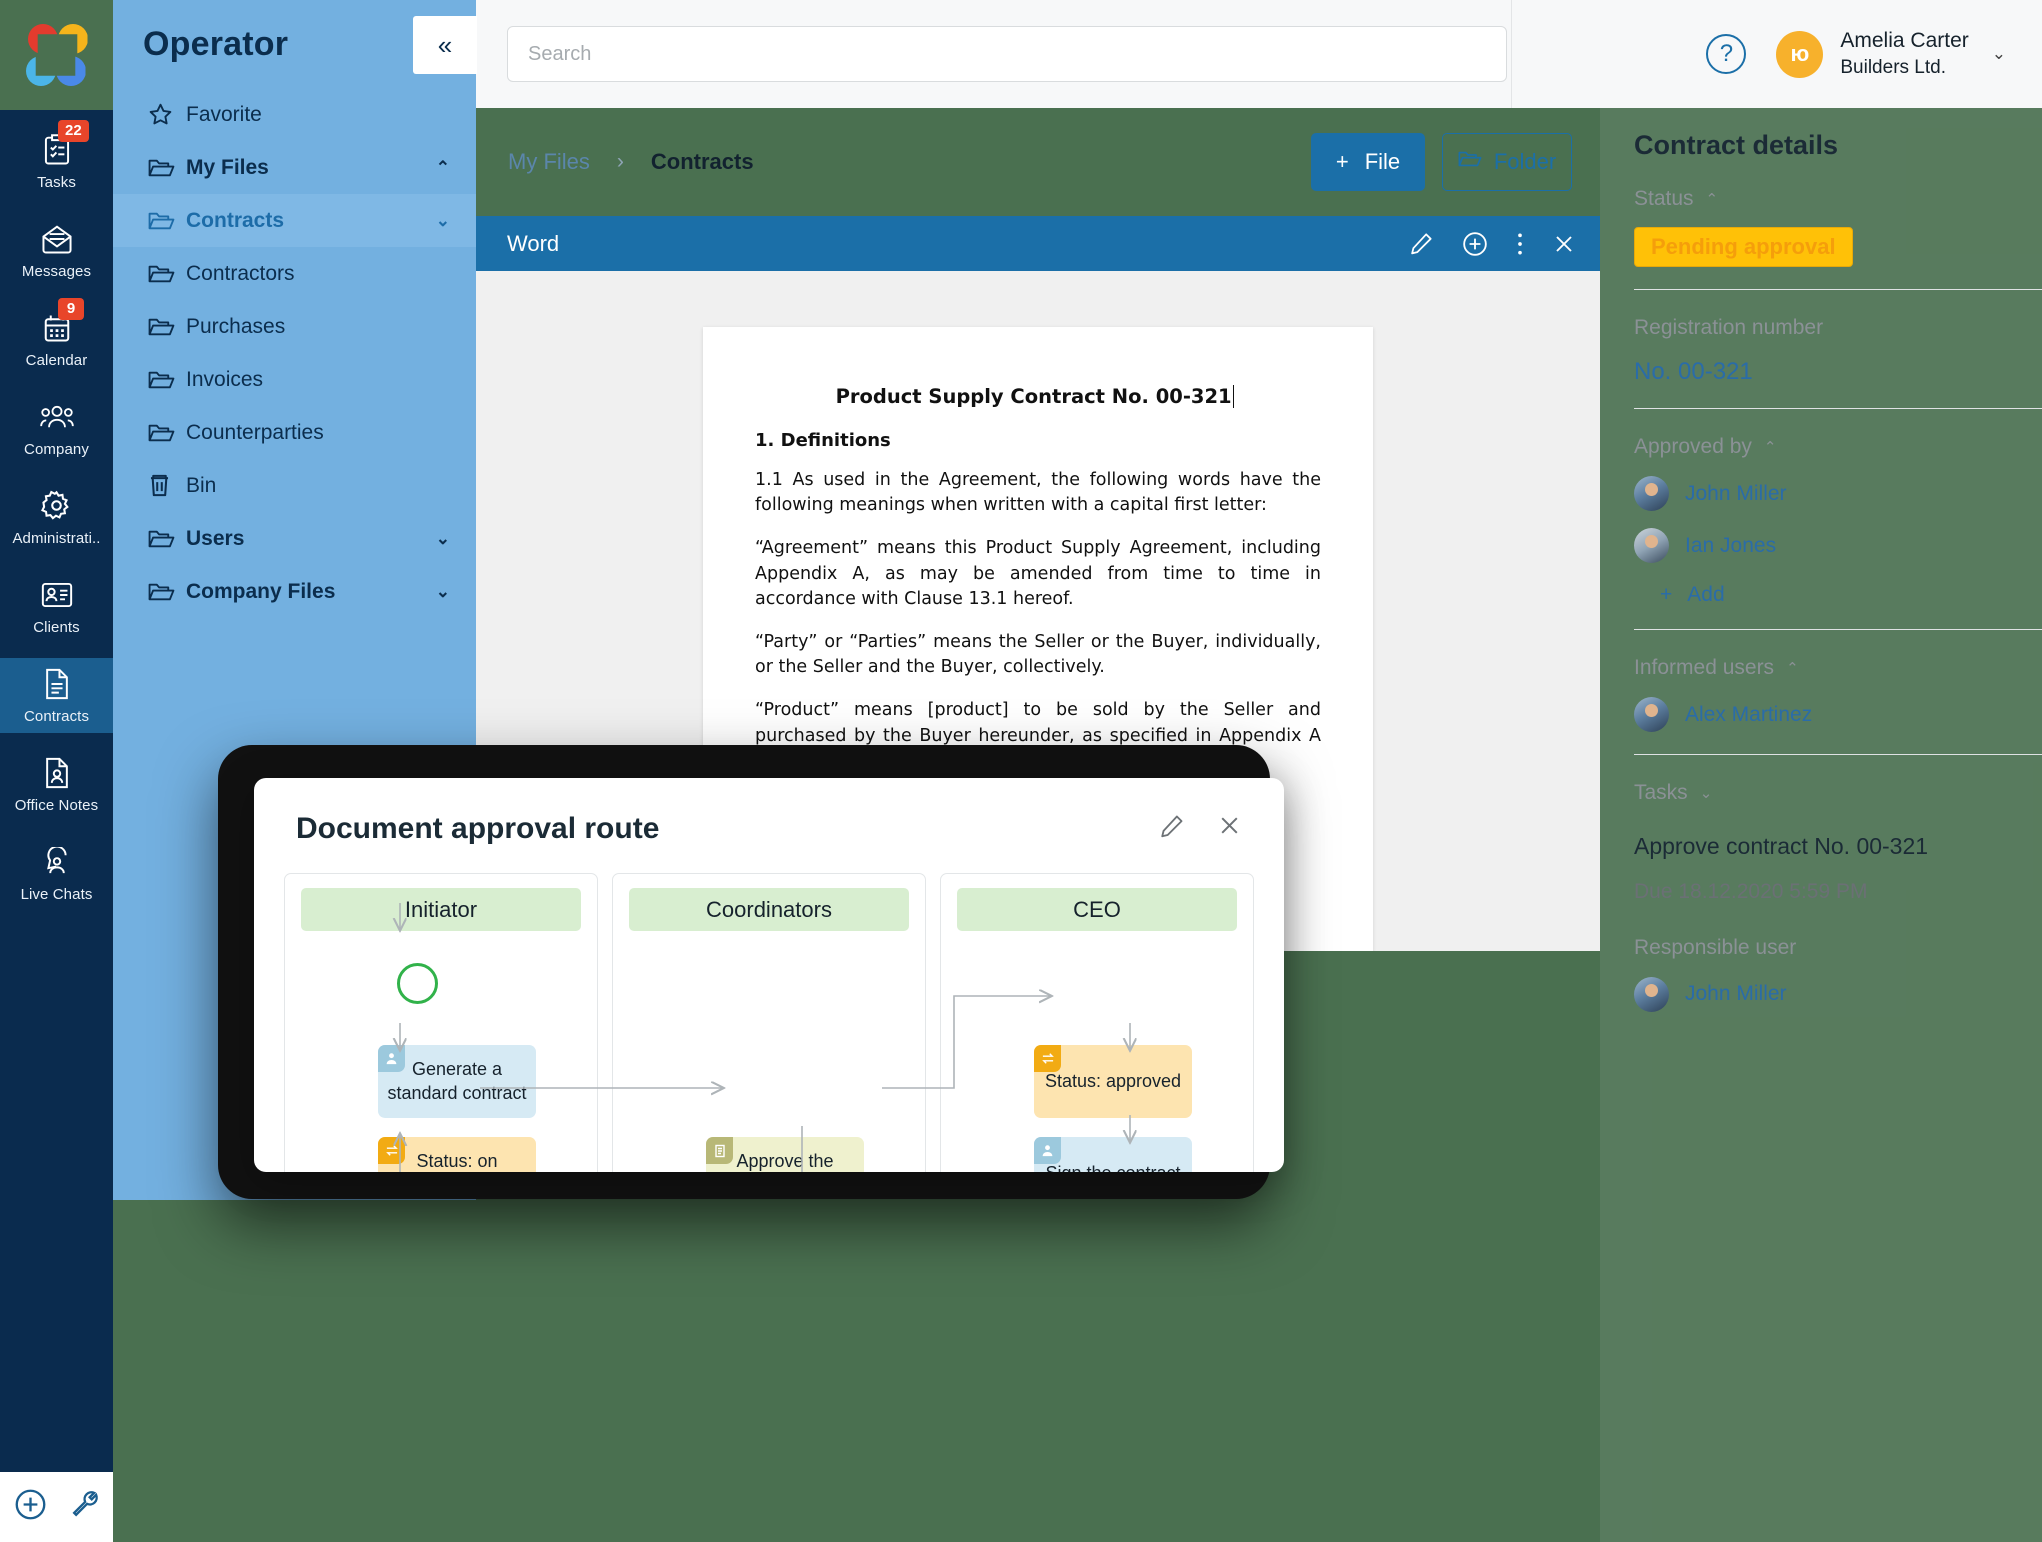 The width and height of the screenshot is (2042, 1542). Describe the element at coordinates (1520, 244) in the screenshot. I see `kebab-menu-icon` at that location.